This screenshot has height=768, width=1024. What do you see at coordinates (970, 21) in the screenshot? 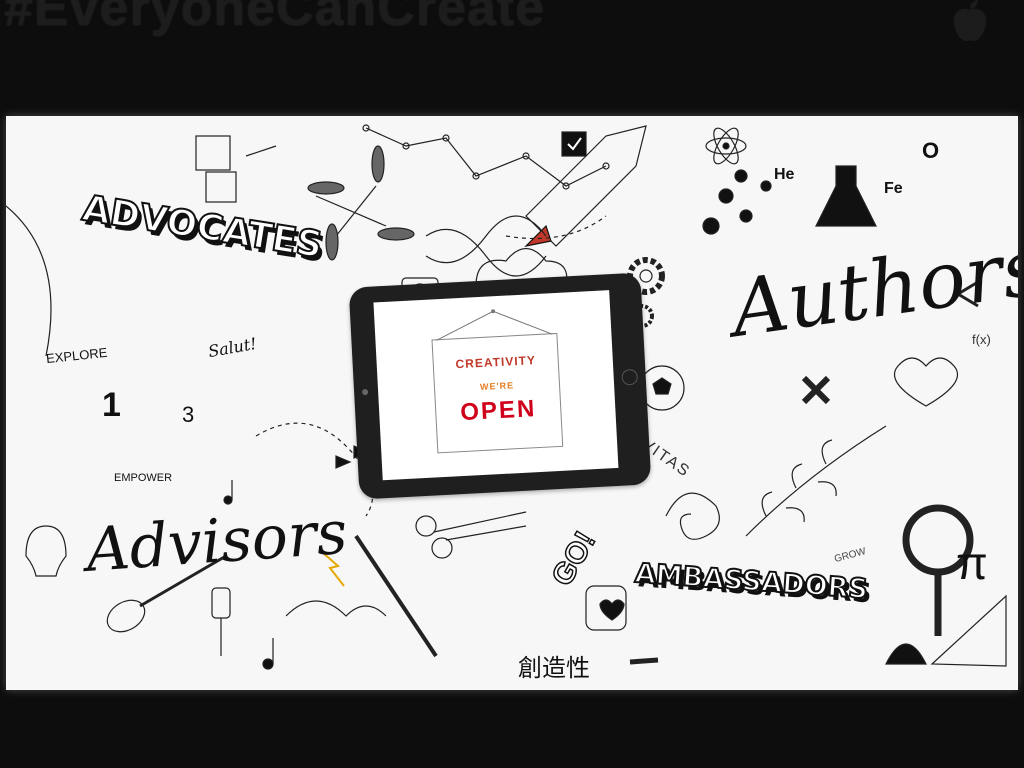
I see `apple-logo-icon` at bounding box center [970, 21].